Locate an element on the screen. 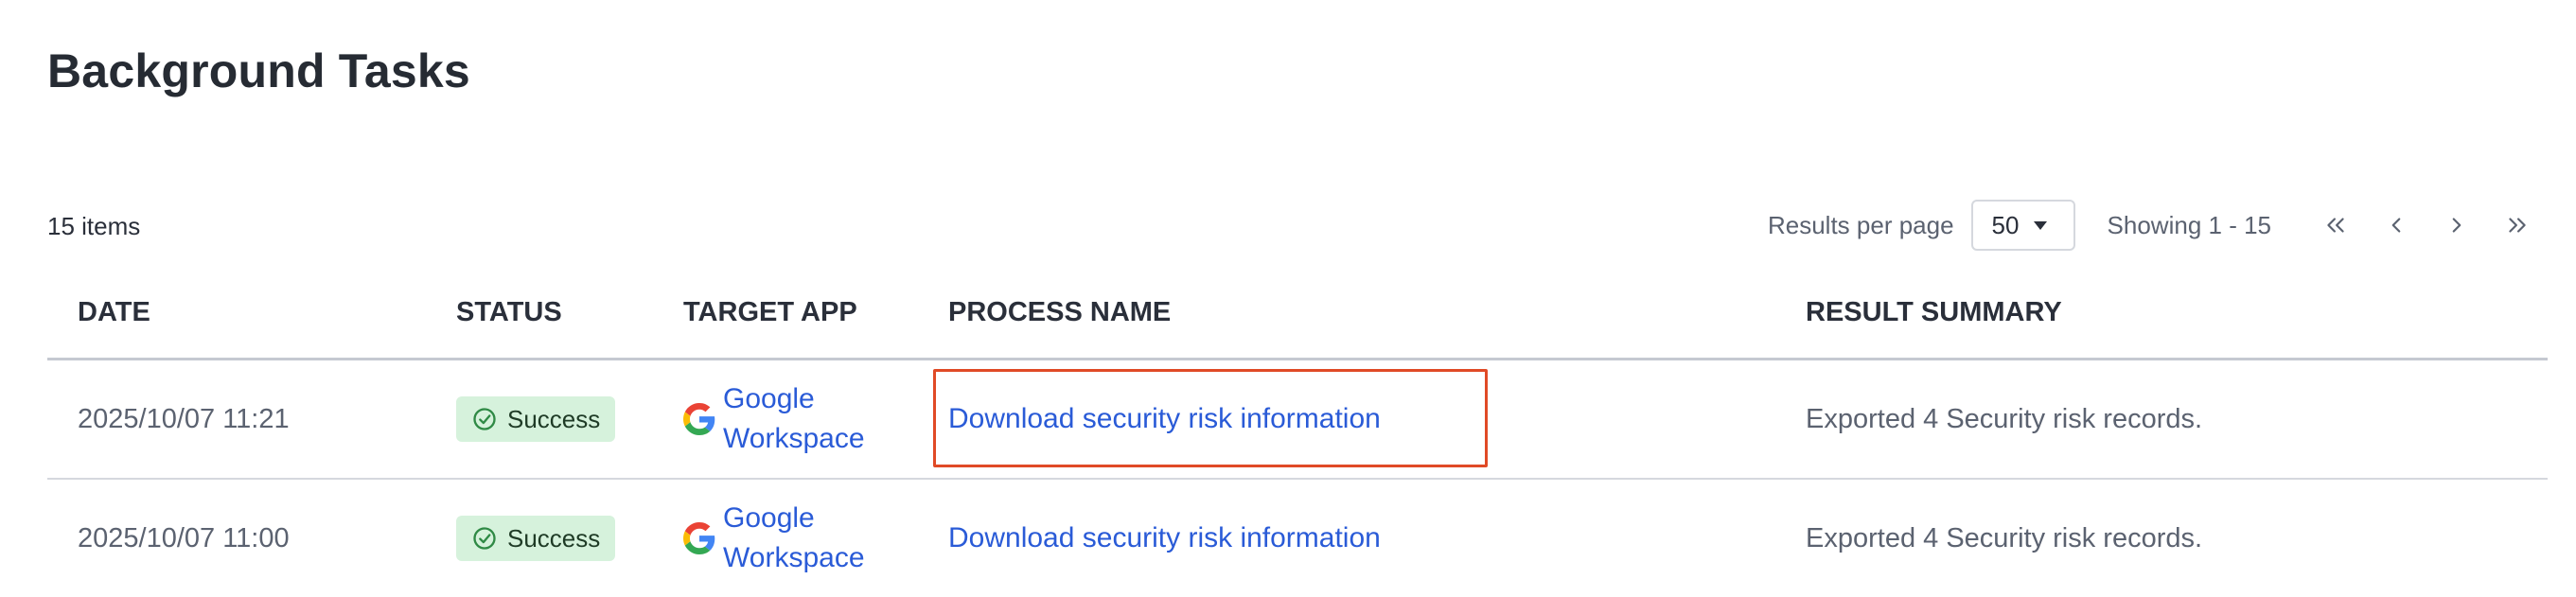 Image resolution: width=2576 pixels, height=597 pixels. row-date: 2025/10/07 11:21 is located at coordinates (184, 418).